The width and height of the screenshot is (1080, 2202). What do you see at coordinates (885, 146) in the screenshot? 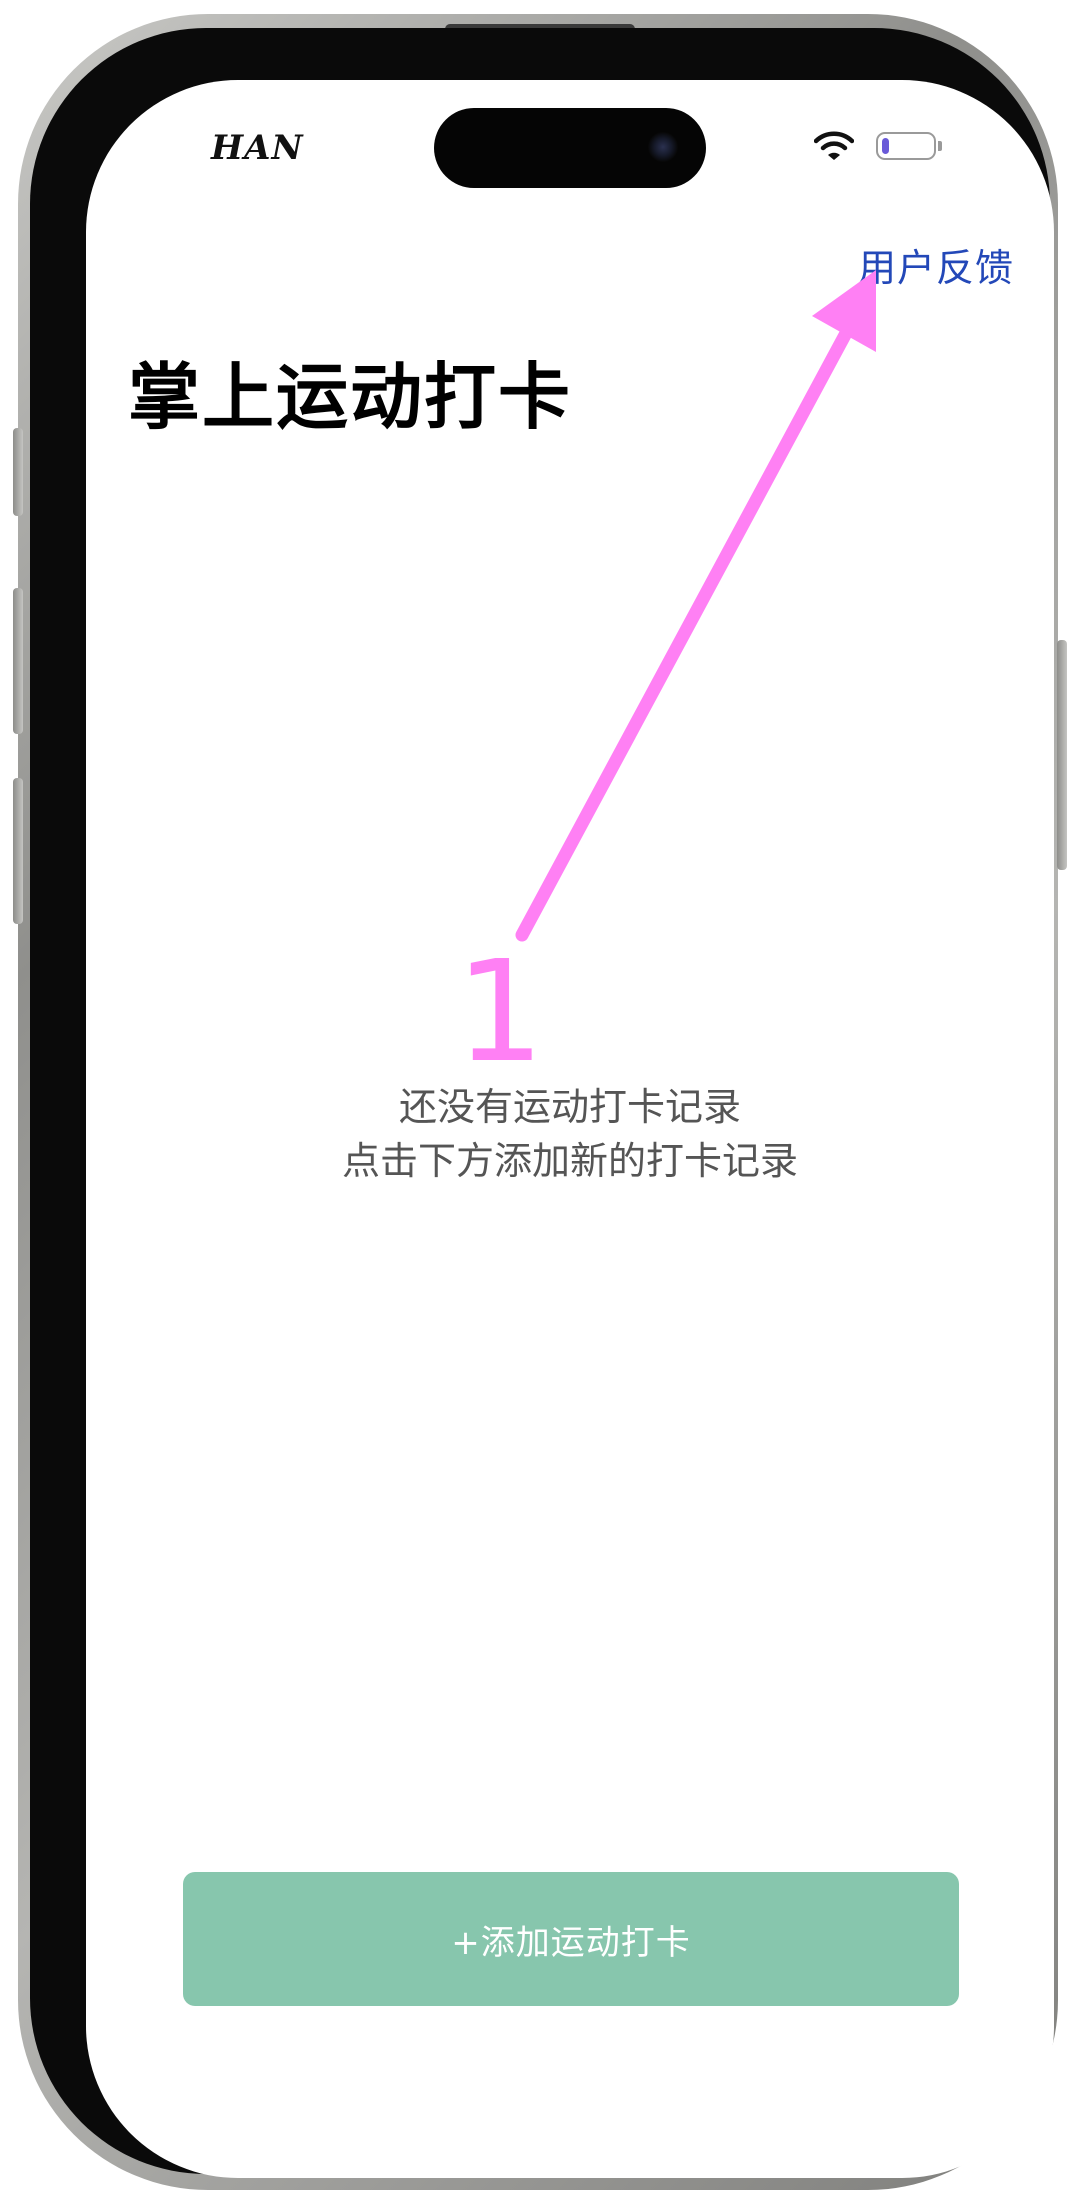
I see `battery-level-fill` at bounding box center [885, 146].